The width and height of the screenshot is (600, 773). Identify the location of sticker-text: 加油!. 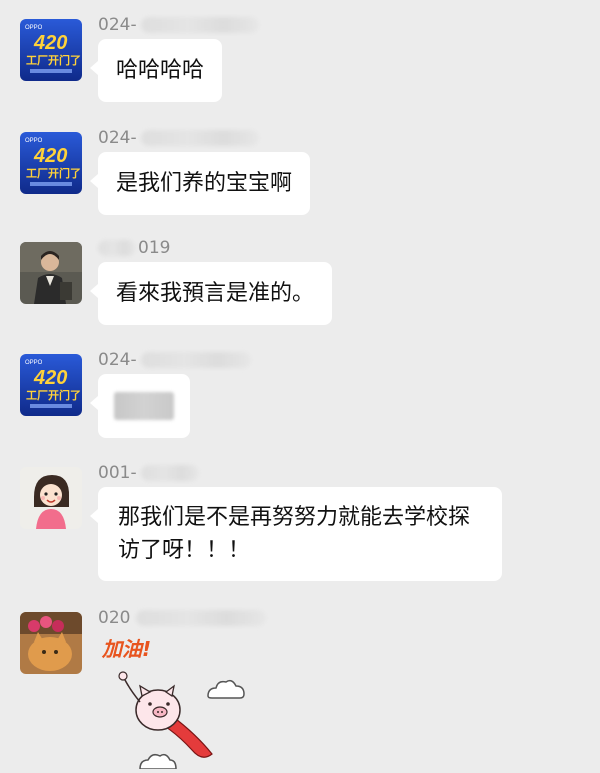
(126, 649).